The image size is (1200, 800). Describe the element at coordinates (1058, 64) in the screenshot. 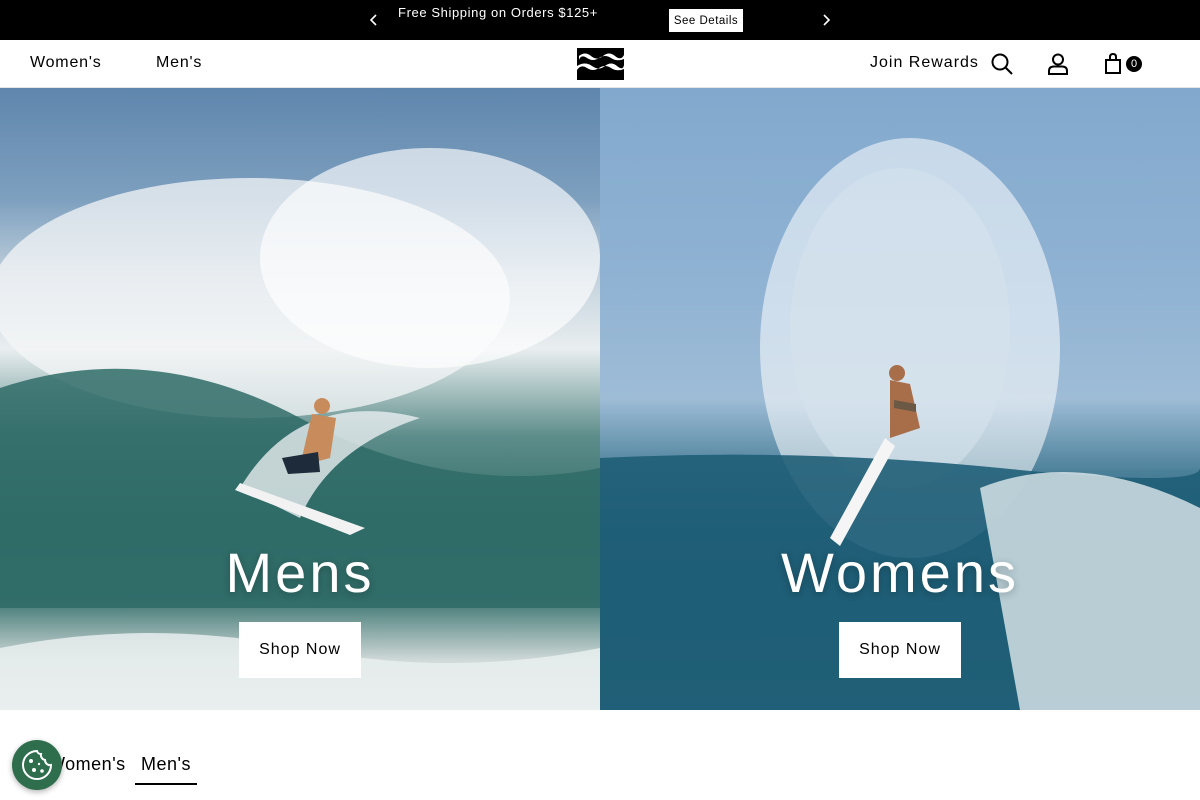

I see `account-icon` at that location.